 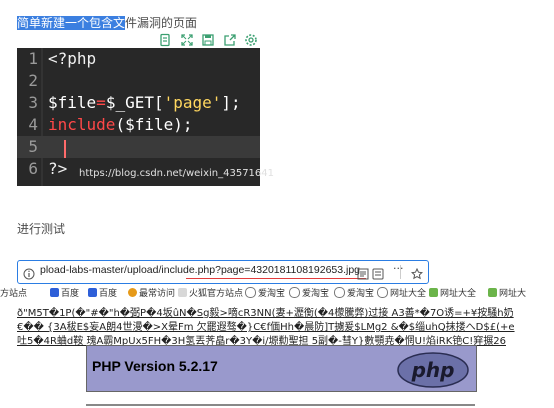 I want to click on code-line-4: 4 include($file);, so click(x=138, y=125).